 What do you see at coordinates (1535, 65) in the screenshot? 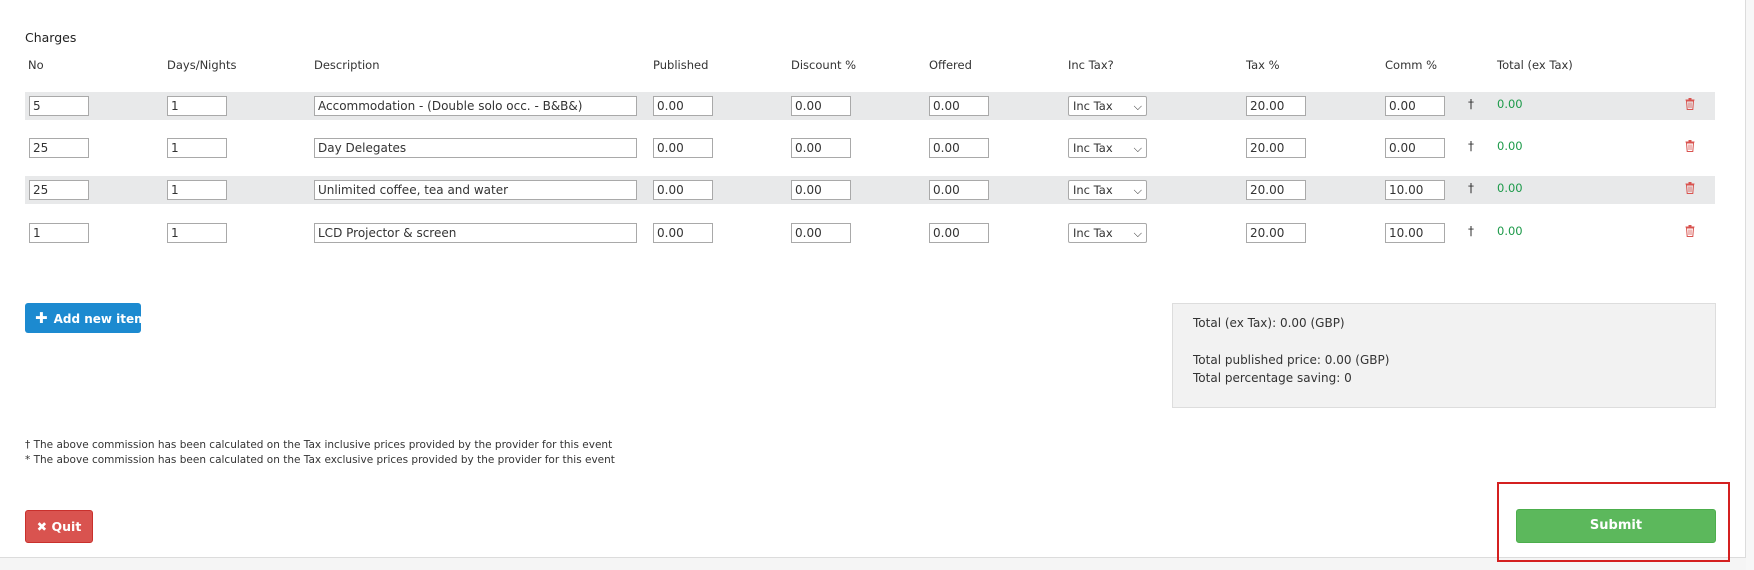
I see `header-total: Total (ex Tax)` at bounding box center [1535, 65].